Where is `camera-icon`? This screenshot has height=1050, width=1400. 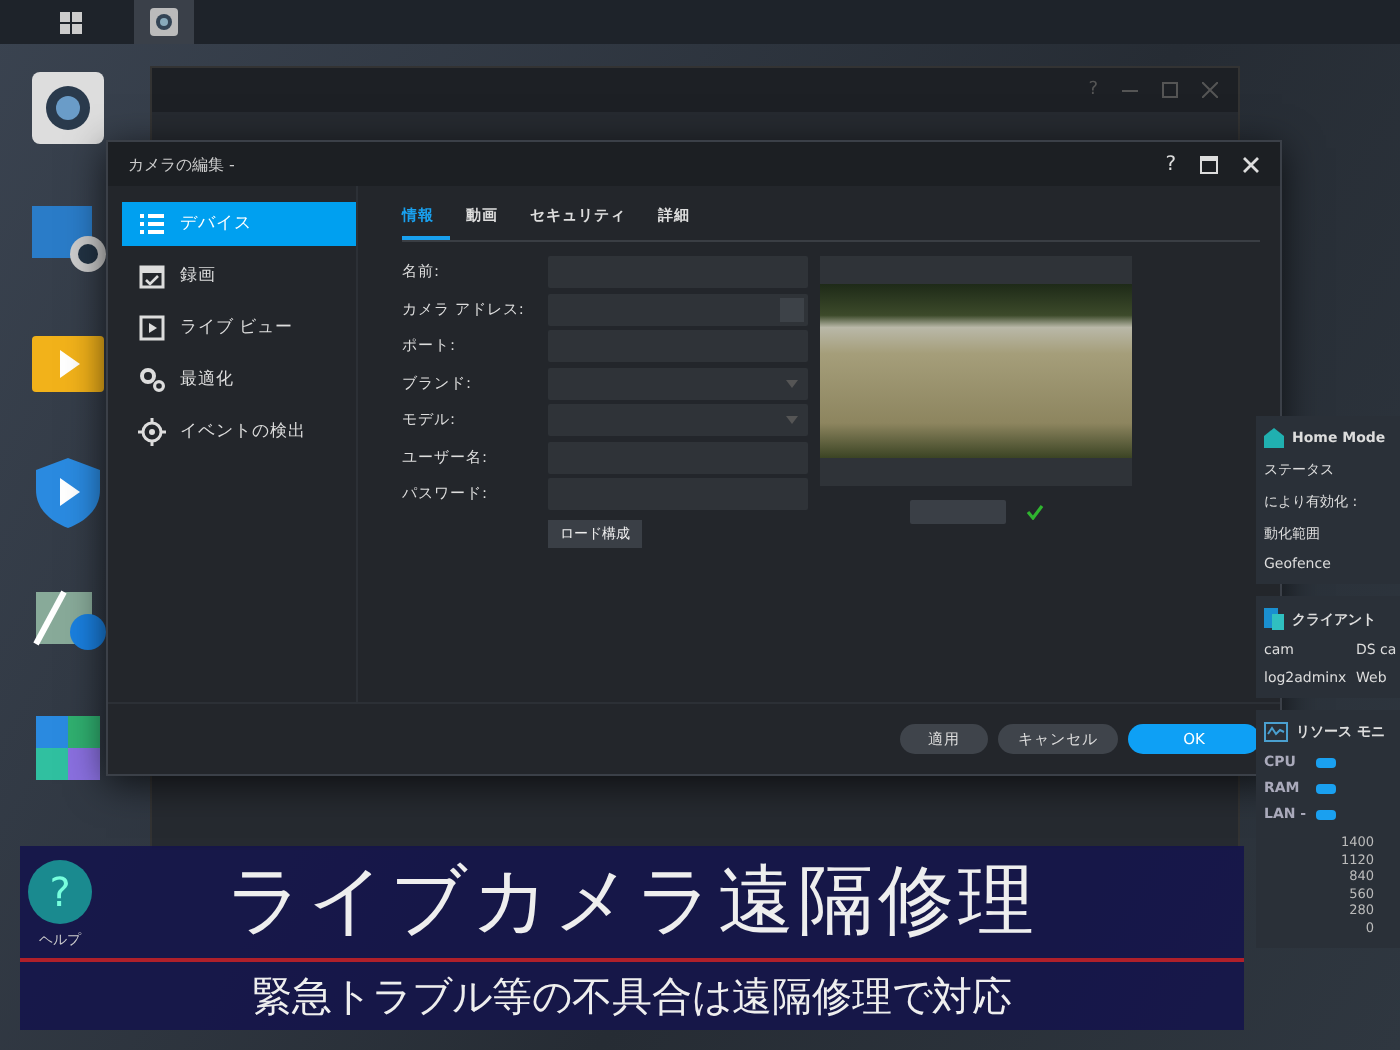 camera-icon is located at coordinates (164, 22).